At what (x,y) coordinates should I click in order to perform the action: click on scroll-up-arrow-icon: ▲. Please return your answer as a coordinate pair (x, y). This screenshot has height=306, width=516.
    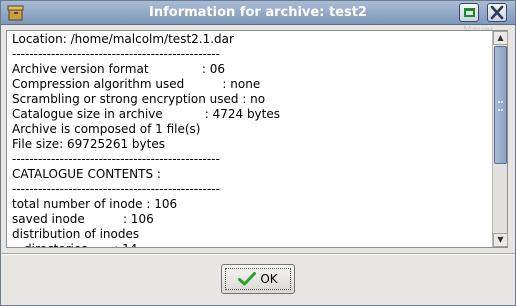
    Looking at the image, I should click on (500, 38).